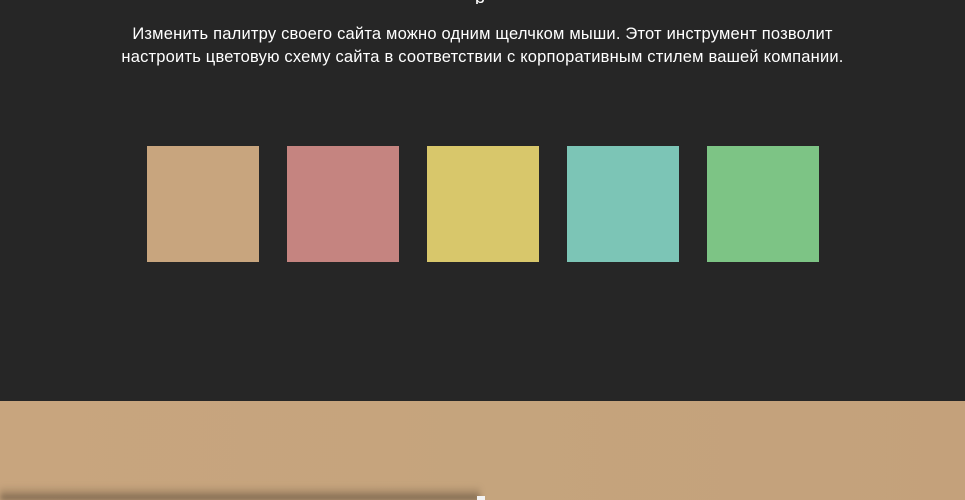 The width and height of the screenshot is (965, 500). I want to click on swatch-teal, so click(623, 204).